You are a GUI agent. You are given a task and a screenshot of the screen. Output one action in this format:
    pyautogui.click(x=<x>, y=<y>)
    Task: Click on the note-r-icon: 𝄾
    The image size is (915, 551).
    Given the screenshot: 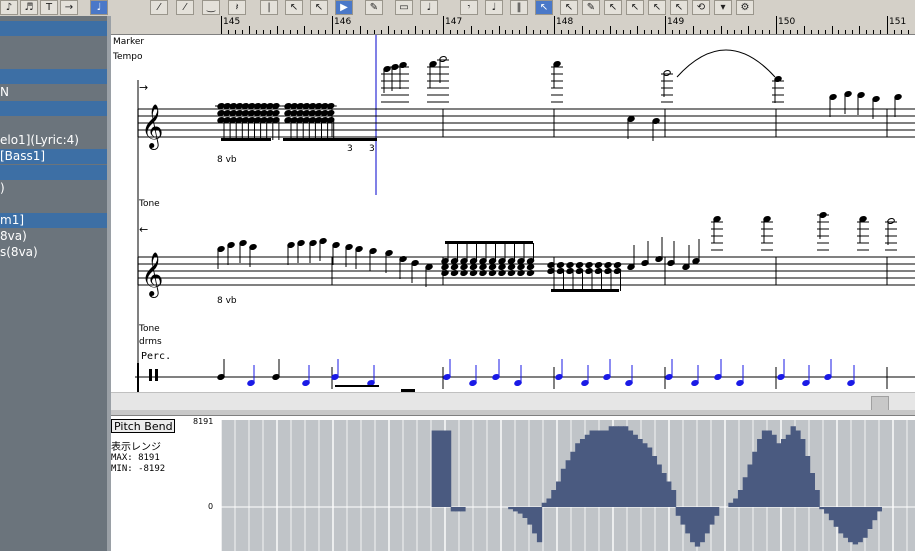 What is the action you would take?
    pyautogui.click(x=469, y=7)
    